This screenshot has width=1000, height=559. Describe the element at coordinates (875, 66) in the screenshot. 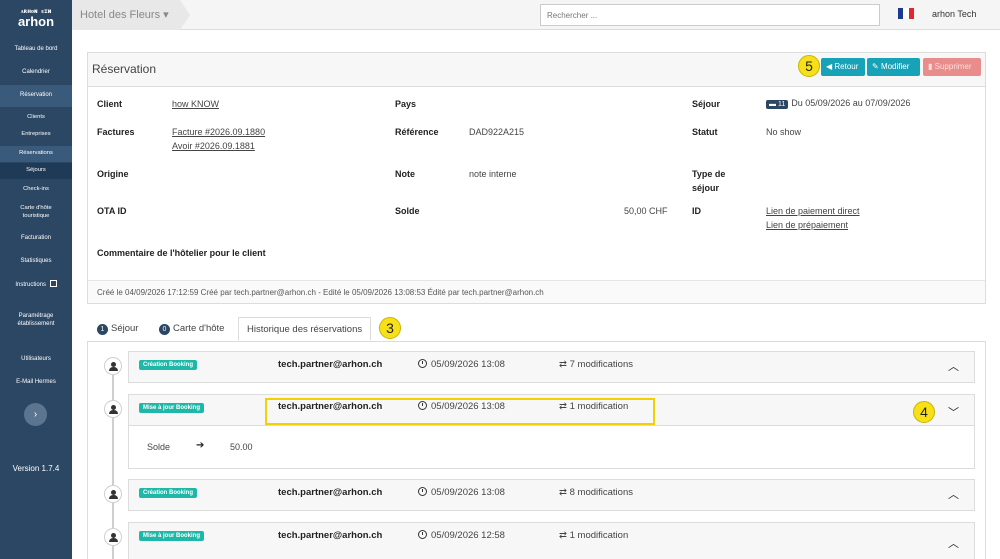

I see `pencil-icon: ✎` at that location.